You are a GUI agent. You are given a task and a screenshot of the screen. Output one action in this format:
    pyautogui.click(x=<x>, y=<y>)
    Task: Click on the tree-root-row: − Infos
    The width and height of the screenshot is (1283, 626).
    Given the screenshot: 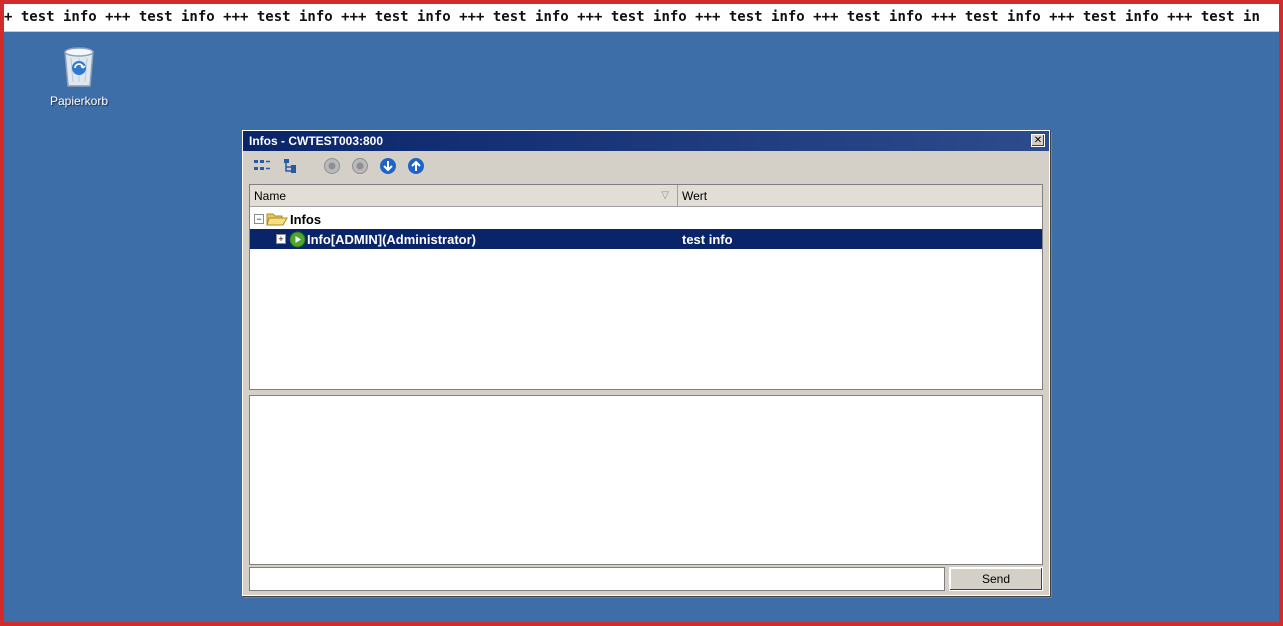 What is the action you would take?
    pyautogui.click(x=646, y=219)
    